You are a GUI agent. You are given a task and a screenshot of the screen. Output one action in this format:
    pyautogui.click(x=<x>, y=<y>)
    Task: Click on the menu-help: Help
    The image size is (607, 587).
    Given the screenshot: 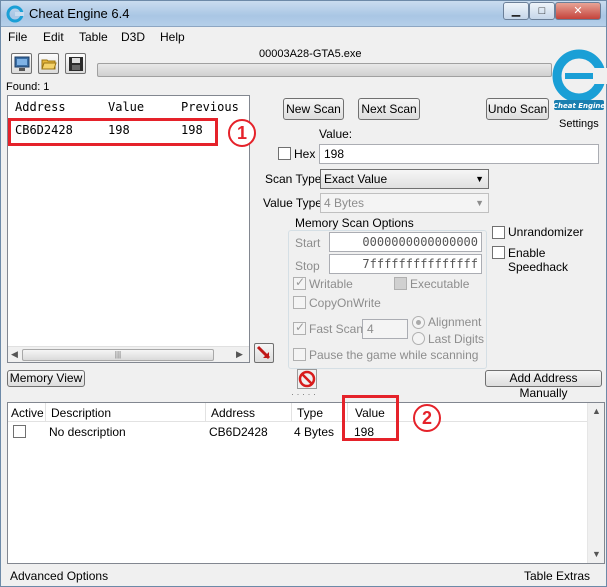 What is the action you would take?
    pyautogui.click(x=172, y=37)
    